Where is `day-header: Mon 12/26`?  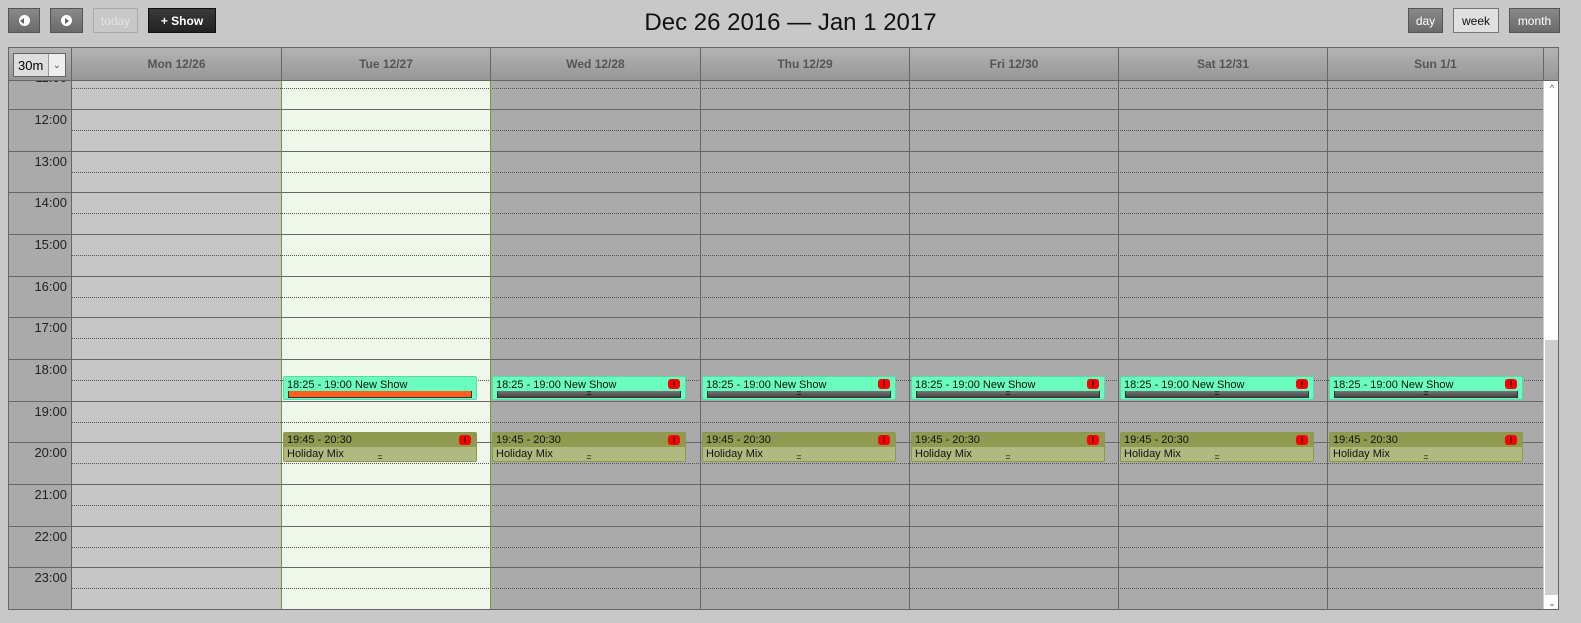
day-header: Mon 12/26 is located at coordinates (176, 64).